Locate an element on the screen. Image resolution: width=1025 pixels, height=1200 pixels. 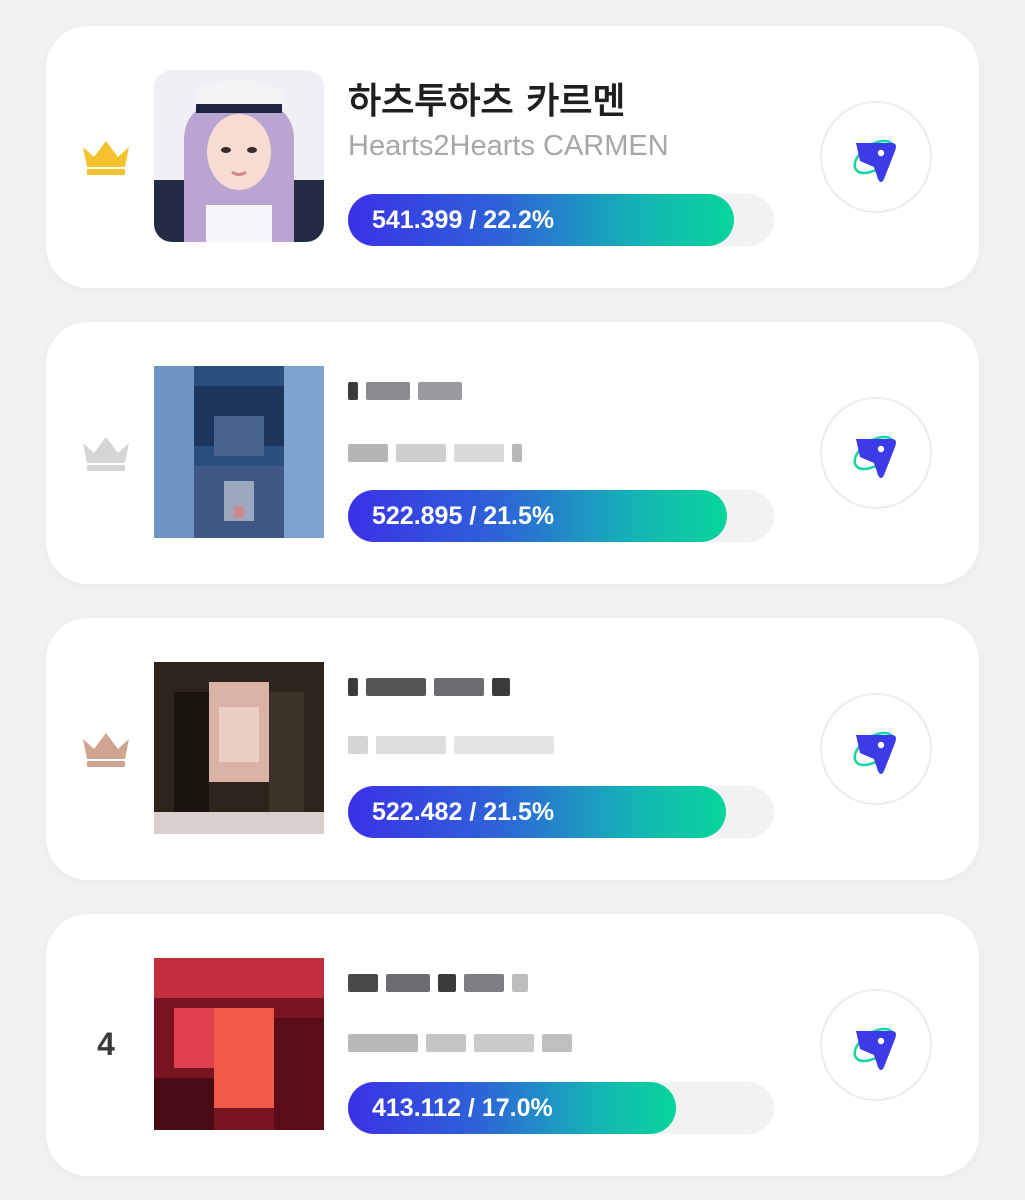
vote-count-label: 522.895 / 21.5% is located at coordinates (463, 516).